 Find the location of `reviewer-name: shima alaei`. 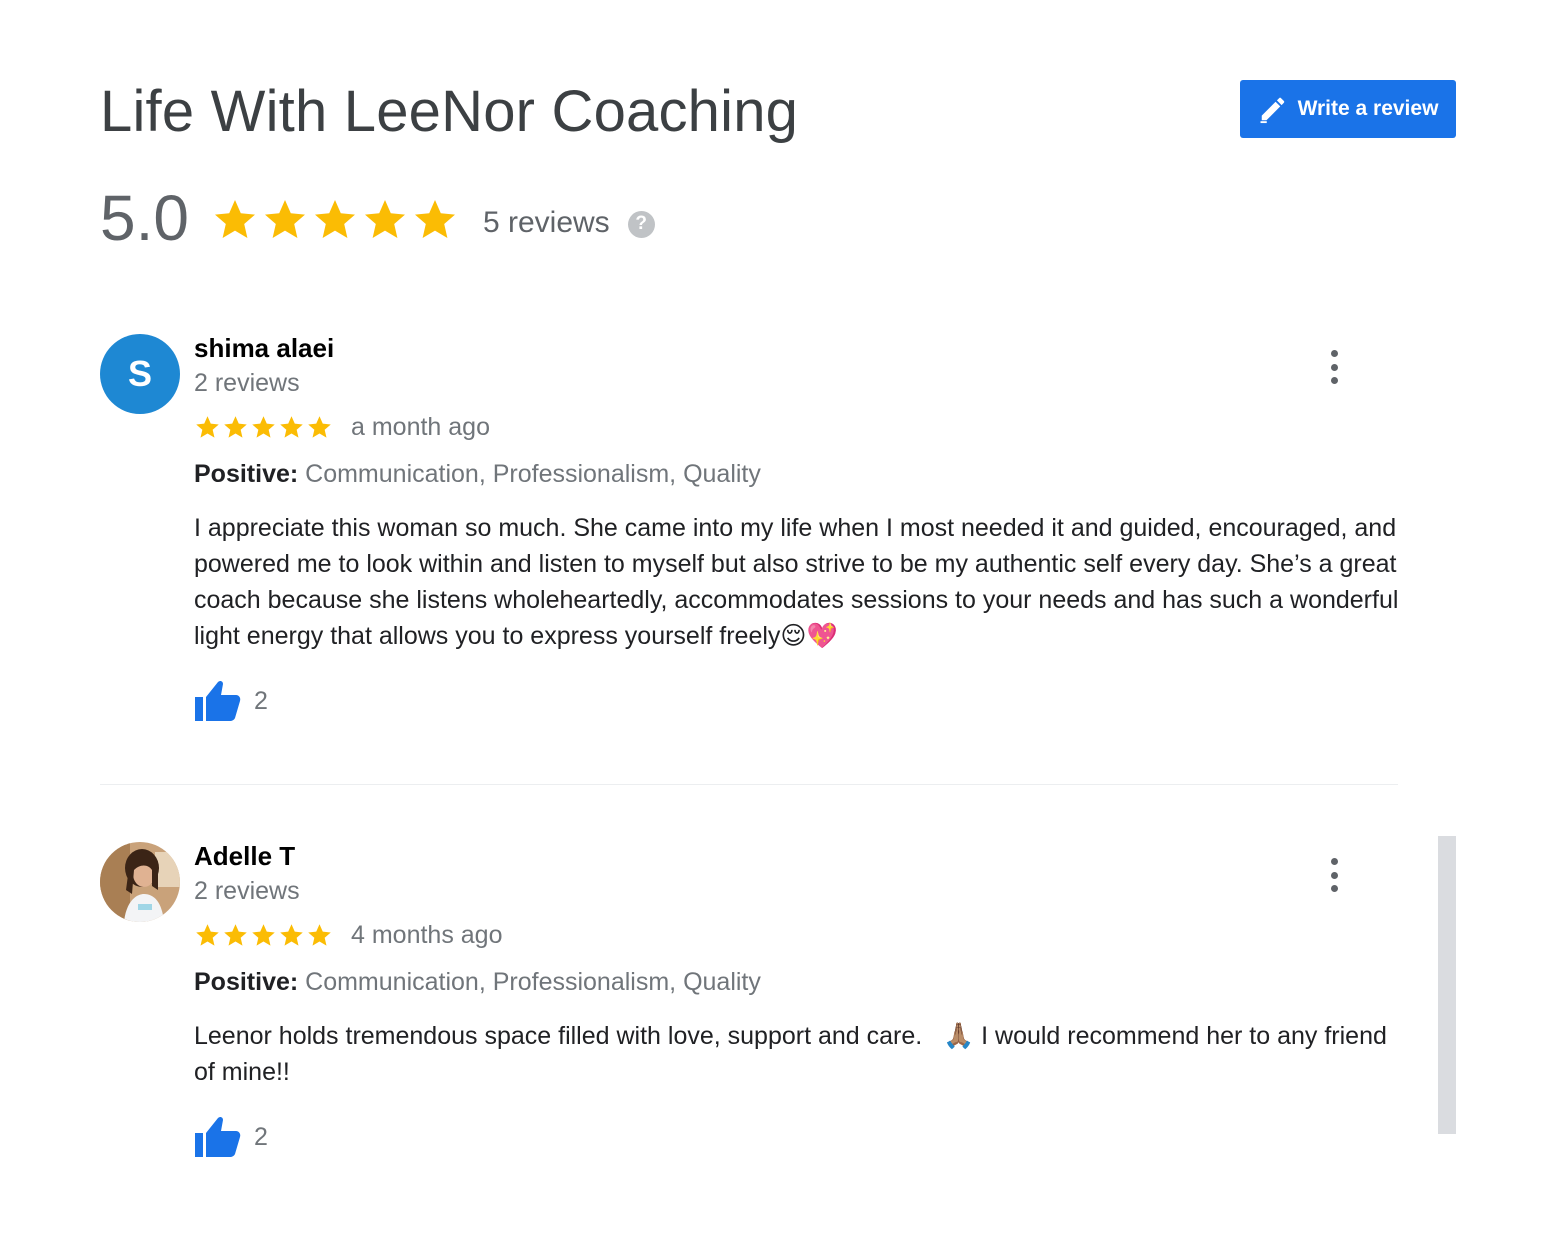

reviewer-name: shima alaei is located at coordinates (799, 348).